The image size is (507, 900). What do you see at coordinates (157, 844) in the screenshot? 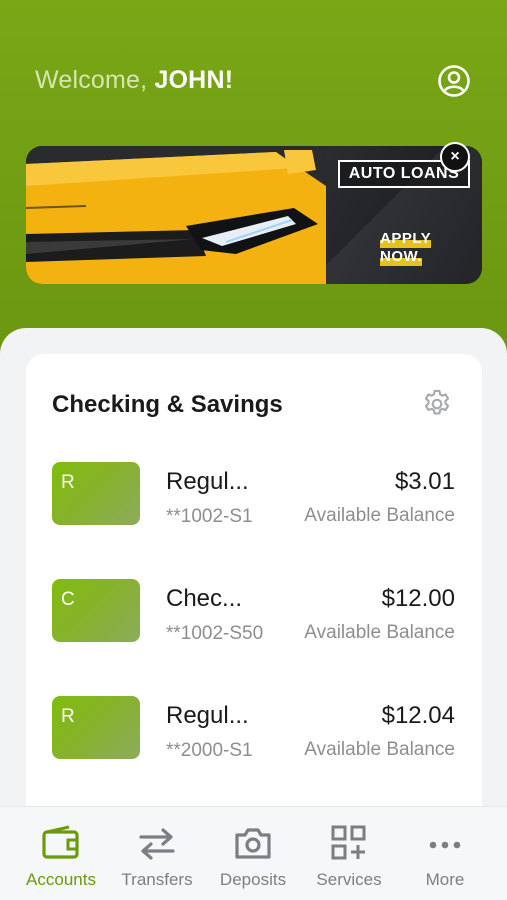
I see `transfer-arrows-icon` at bounding box center [157, 844].